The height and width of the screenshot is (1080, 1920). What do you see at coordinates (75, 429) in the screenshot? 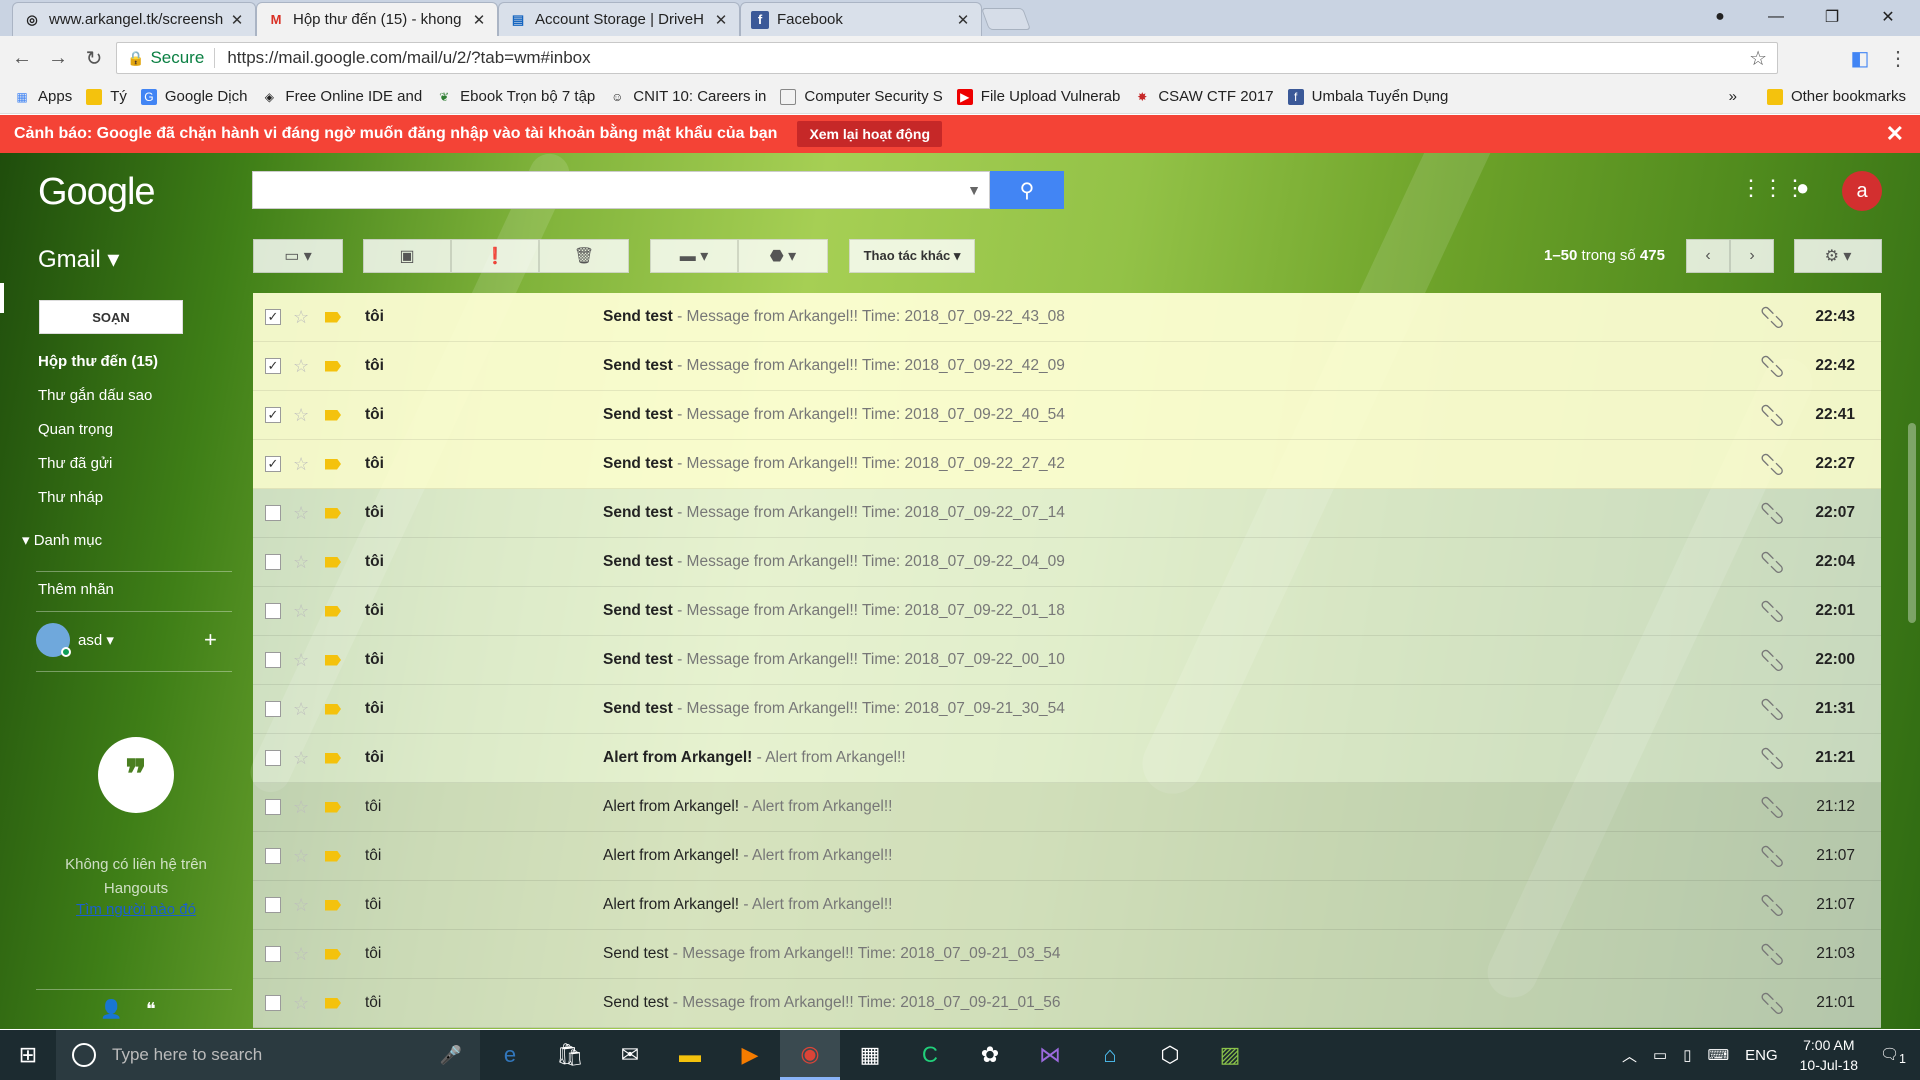
I see `nav-important: Quan trọng` at bounding box center [75, 429].